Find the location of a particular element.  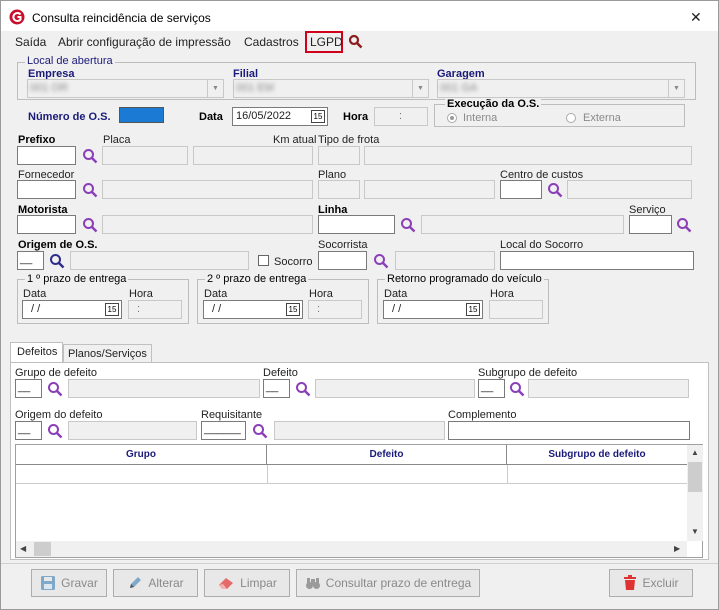

vertical-scrollbar: ▲ ▼ is located at coordinates (695, 493).